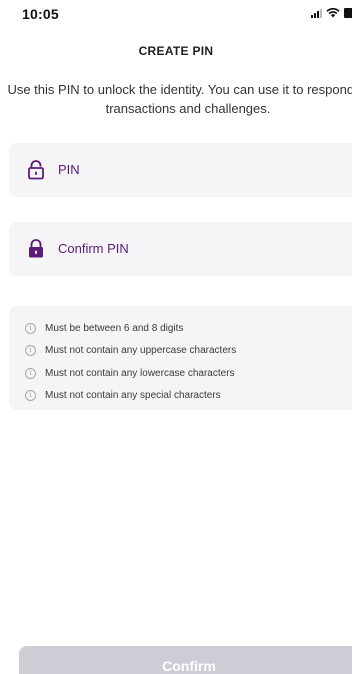  Describe the element at coordinates (40, 14) in the screenshot. I see `status-time: 10:05` at that location.